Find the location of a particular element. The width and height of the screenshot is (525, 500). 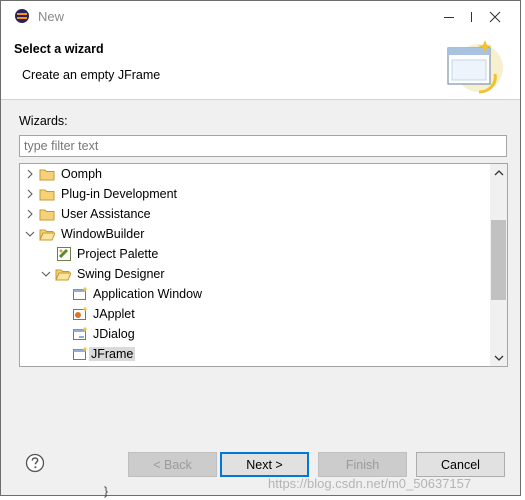

maximize-button is located at coordinates (449, 16).